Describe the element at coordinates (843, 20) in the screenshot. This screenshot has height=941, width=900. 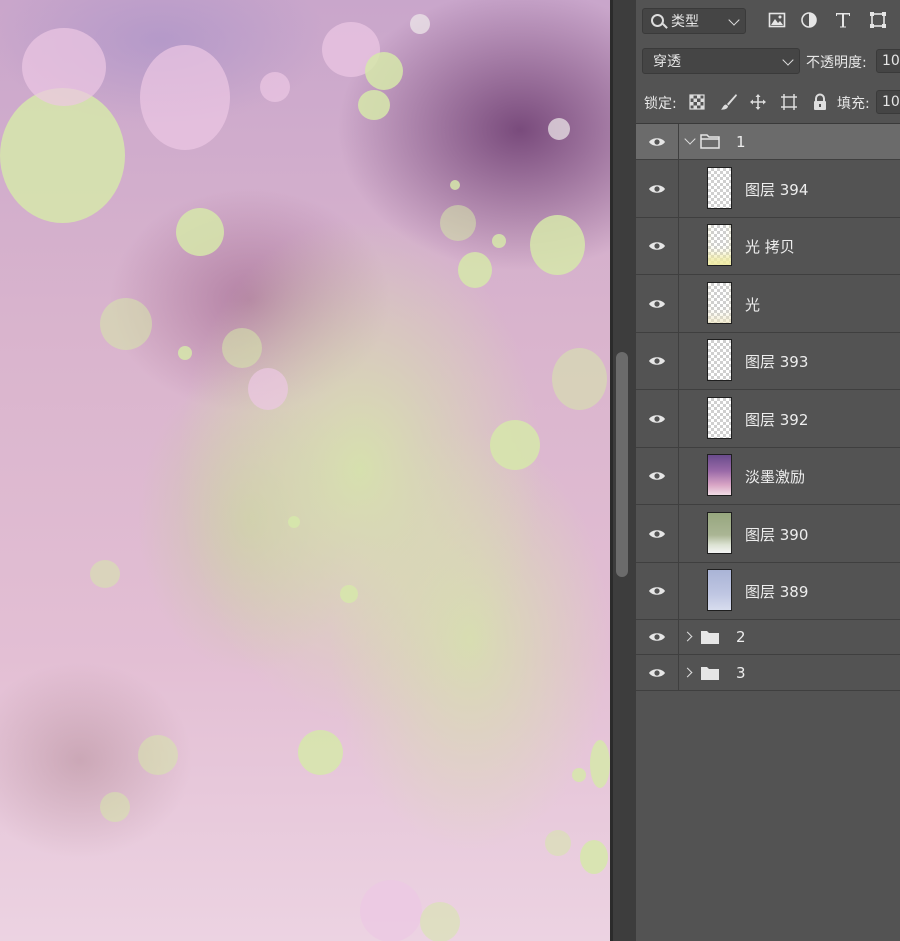
I see `type-filter-icon` at that location.